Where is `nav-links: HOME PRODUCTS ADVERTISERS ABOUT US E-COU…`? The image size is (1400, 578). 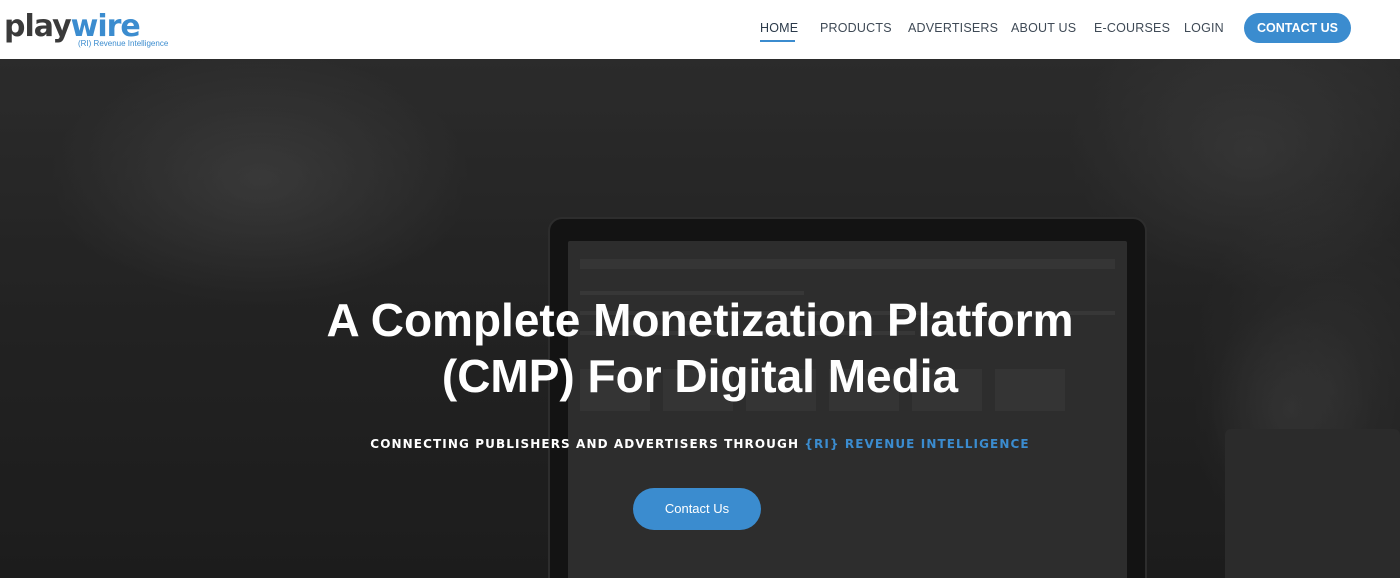
nav-links: HOME PRODUCTS ADVERTISERS ABOUT US E-COU… is located at coordinates (700, 29).